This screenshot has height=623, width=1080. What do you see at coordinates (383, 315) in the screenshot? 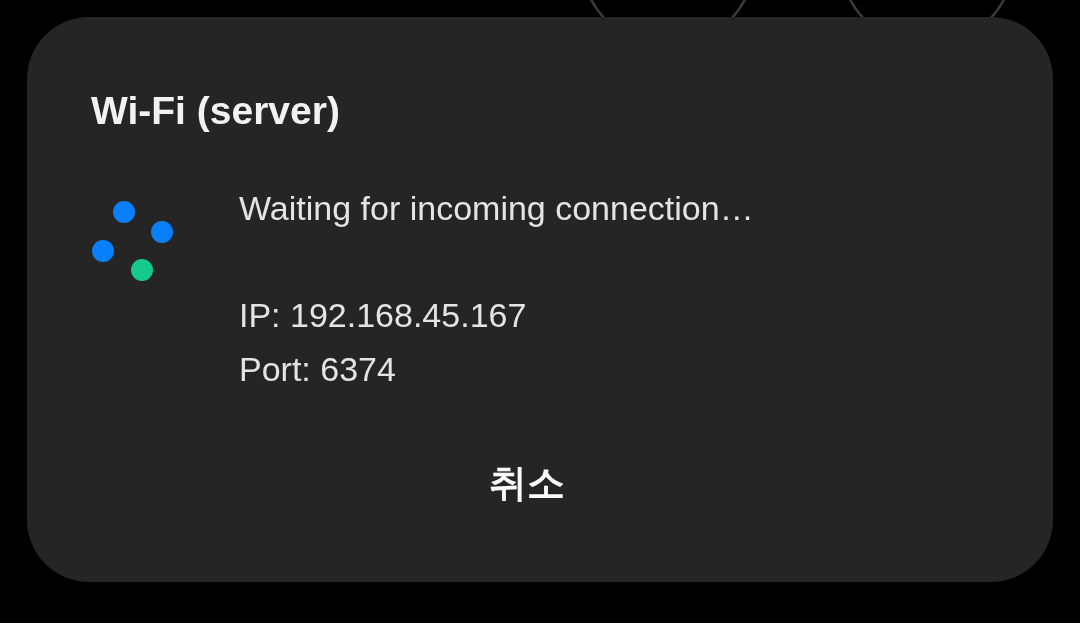
I see `connection-detail: IP: 192.168.45.167` at bounding box center [383, 315].